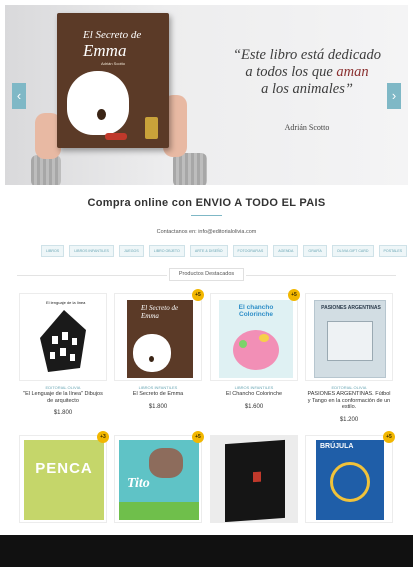 Image resolution: width=413 pixels, height=572 pixels. Describe the element at coordinates (159, 511) in the screenshot. I see `grass` at that location.